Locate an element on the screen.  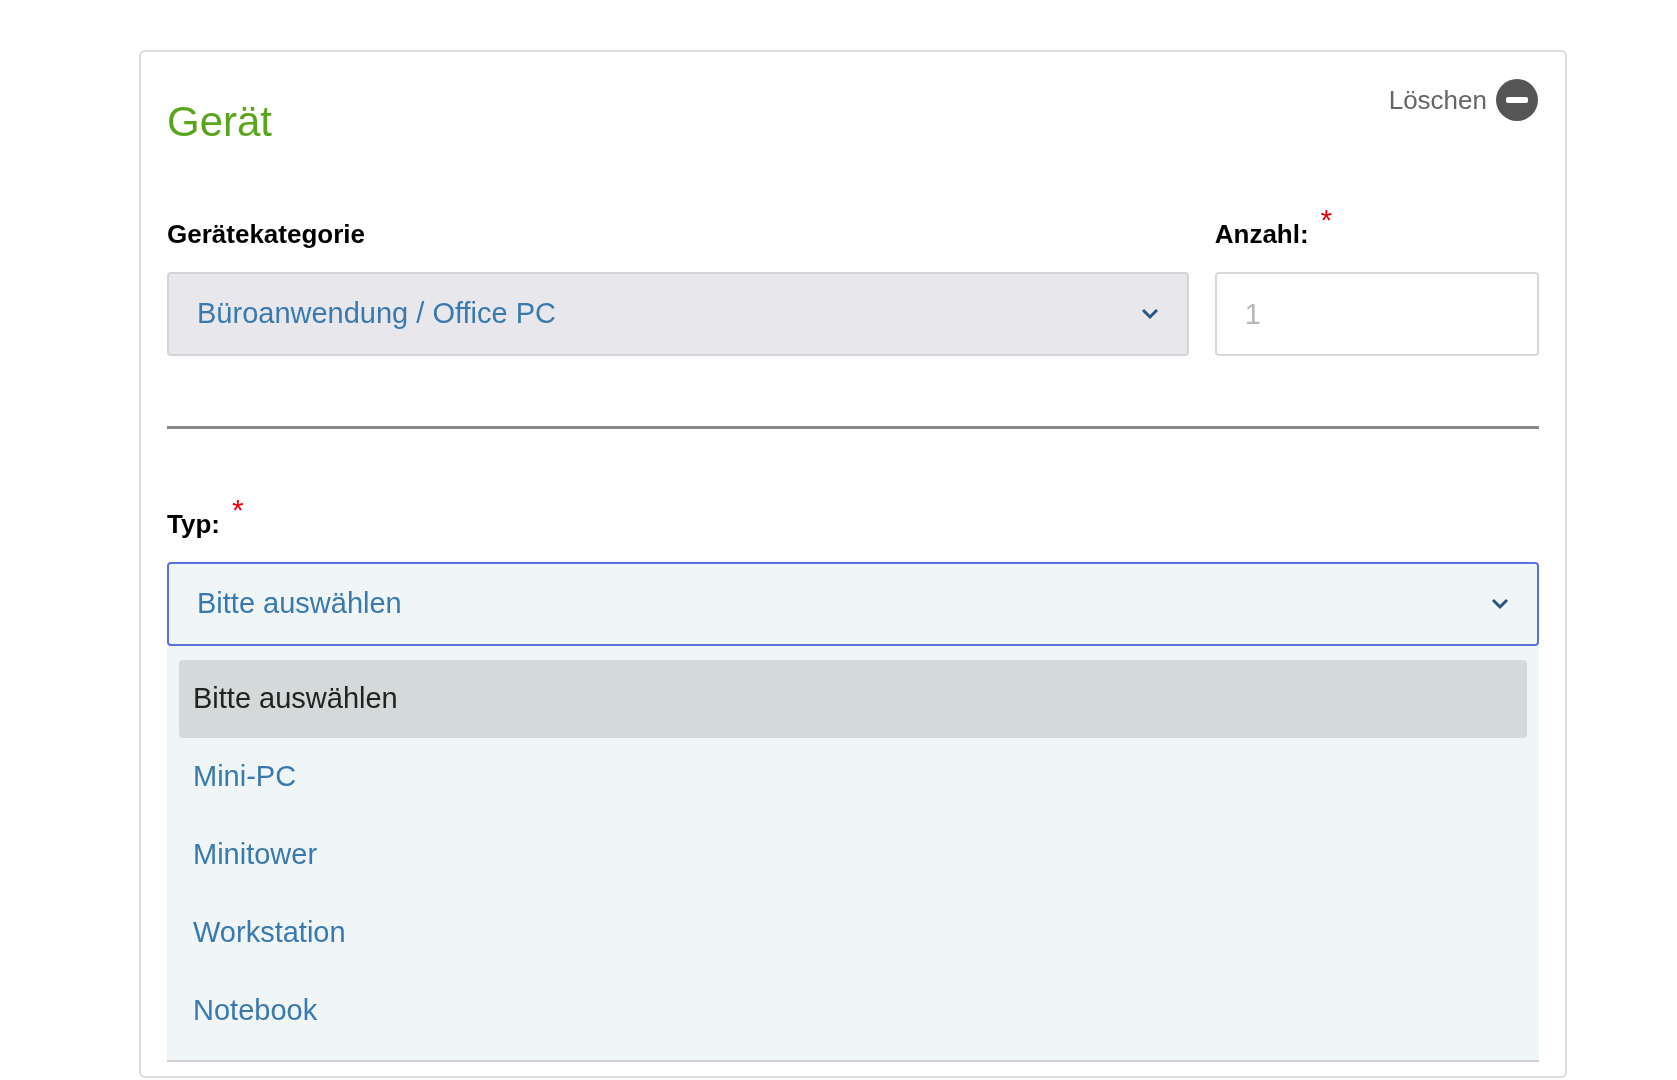
dropdown-option: Notebook is located at coordinates (853, 1011).